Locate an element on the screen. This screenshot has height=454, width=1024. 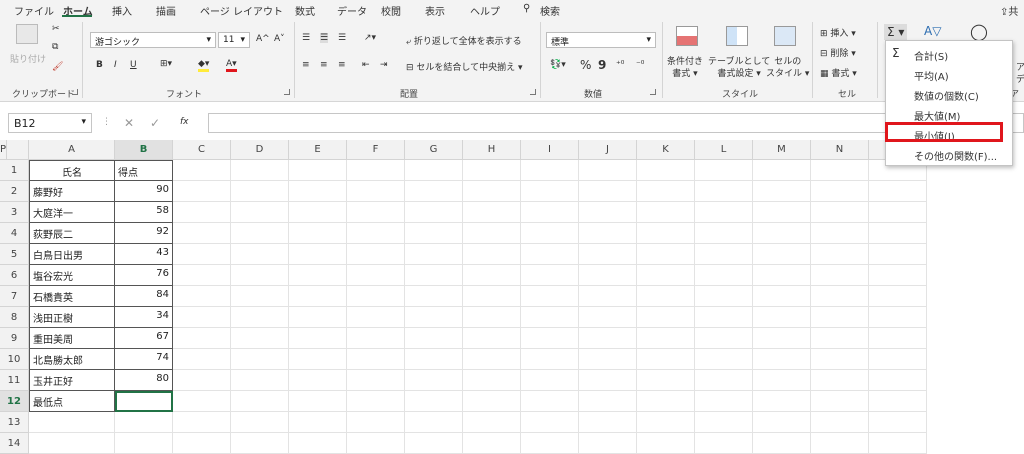
enter-icon: ✓ is located at coordinates (155, 123).